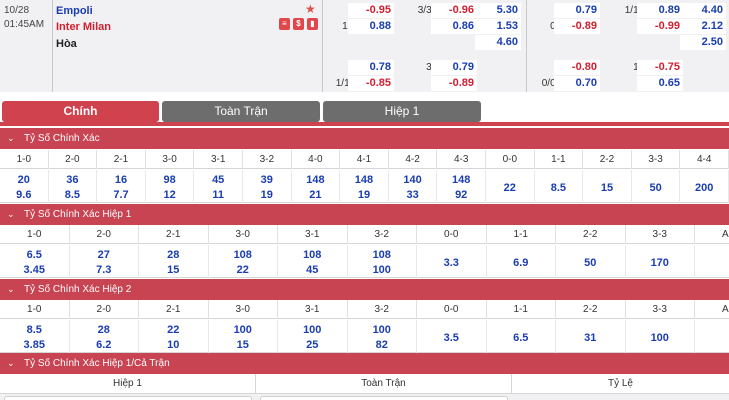 The width and height of the screenshot is (729, 400). I want to click on fh-x12-draw-odds: 2.50, so click(703, 42).